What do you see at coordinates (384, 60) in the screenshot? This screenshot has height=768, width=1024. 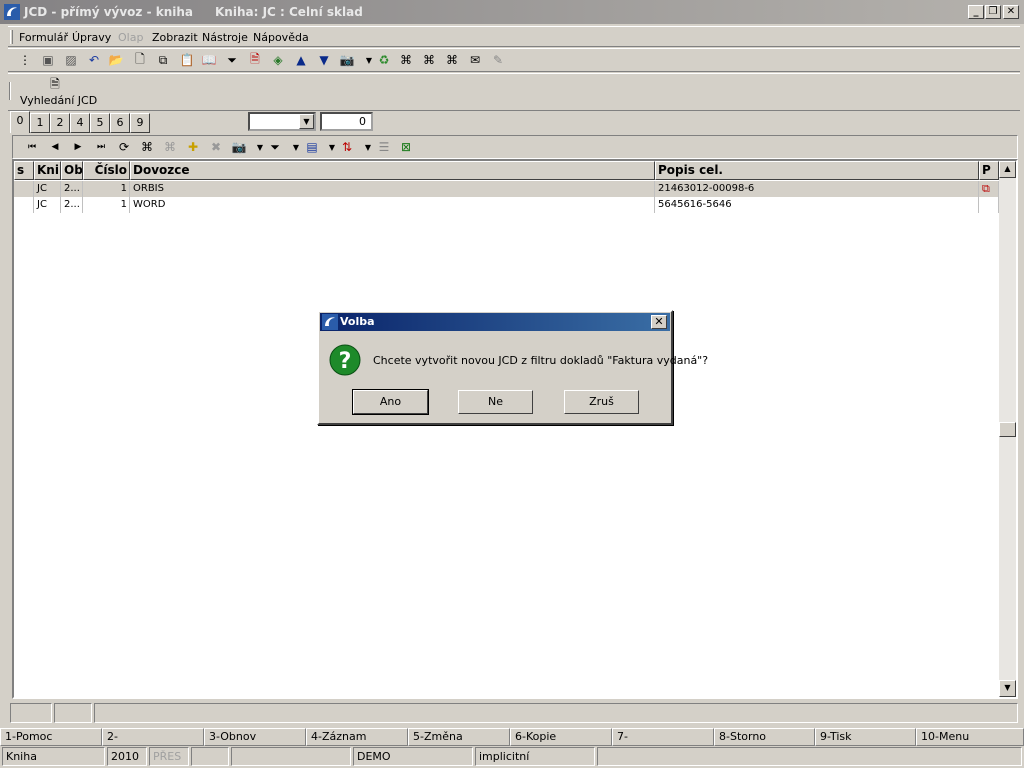 I see `recycle-icon: ♻` at bounding box center [384, 60].